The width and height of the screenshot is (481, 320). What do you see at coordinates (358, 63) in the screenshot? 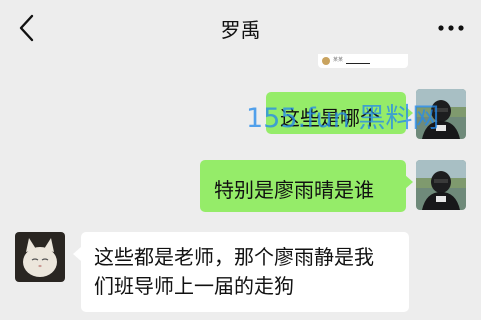
I see `card-divider` at bounding box center [358, 63].